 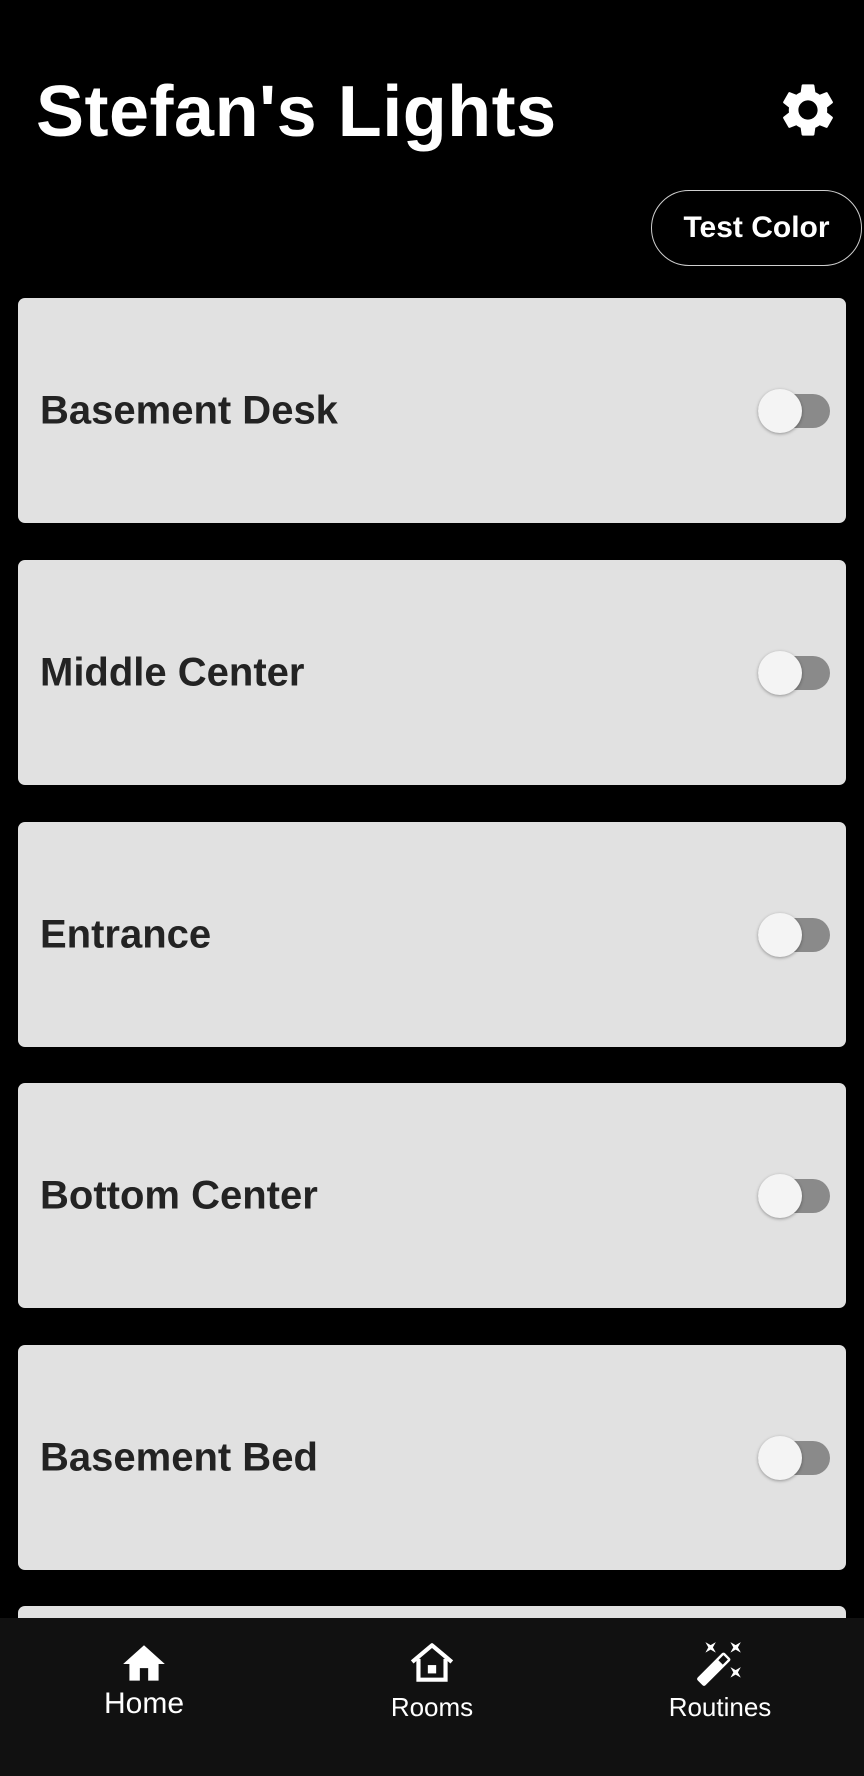 What do you see at coordinates (144, 1703) in the screenshot?
I see `nav-label-home: Home` at bounding box center [144, 1703].